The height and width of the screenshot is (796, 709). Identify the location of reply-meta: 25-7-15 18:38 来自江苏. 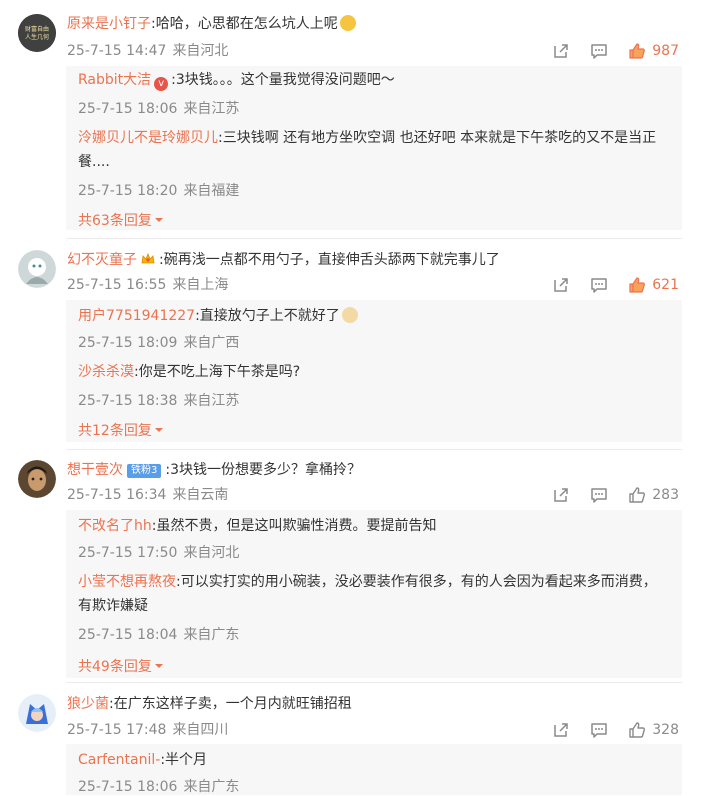
(158, 400).